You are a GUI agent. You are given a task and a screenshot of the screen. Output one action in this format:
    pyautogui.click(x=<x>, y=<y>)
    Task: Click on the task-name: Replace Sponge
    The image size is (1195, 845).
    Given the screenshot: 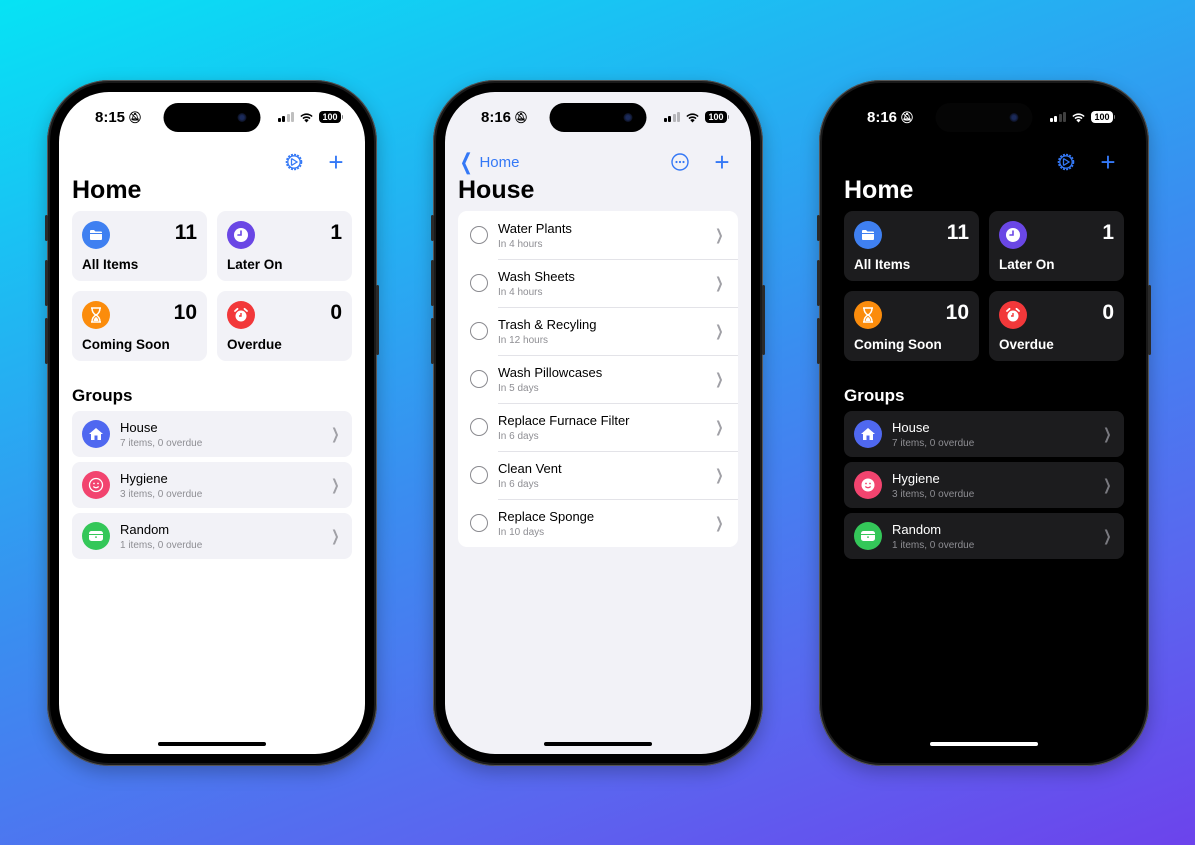 What is the action you would take?
    pyautogui.click(x=546, y=516)
    